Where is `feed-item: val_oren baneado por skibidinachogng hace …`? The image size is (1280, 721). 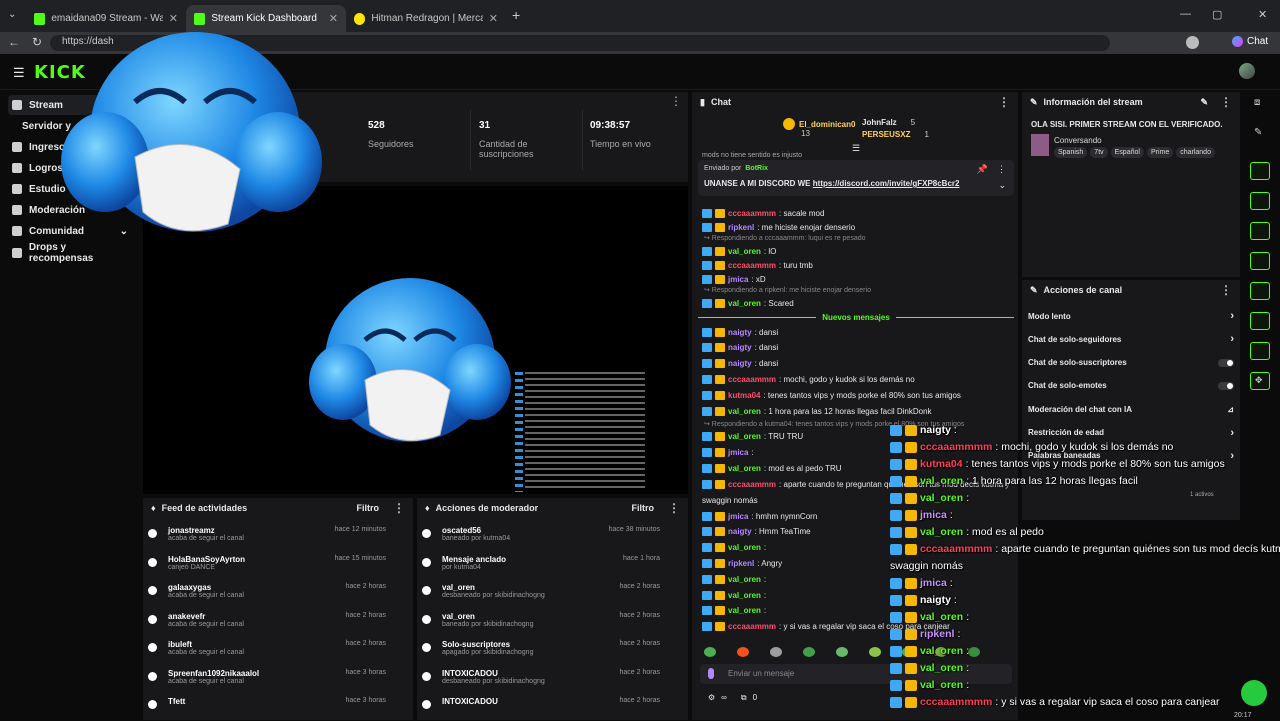 feed-item: val_oren baneado por skibidinachogng hace … is located at coordinates (541, 624).